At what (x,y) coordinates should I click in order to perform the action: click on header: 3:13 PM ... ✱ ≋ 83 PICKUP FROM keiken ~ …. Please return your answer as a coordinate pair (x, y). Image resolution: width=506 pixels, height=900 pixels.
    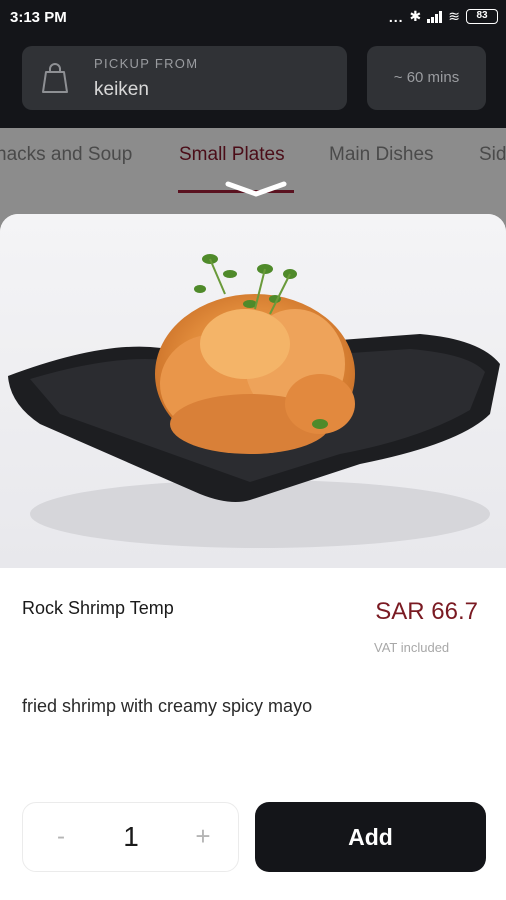
    Looking at the image, I should click on (253, 64).